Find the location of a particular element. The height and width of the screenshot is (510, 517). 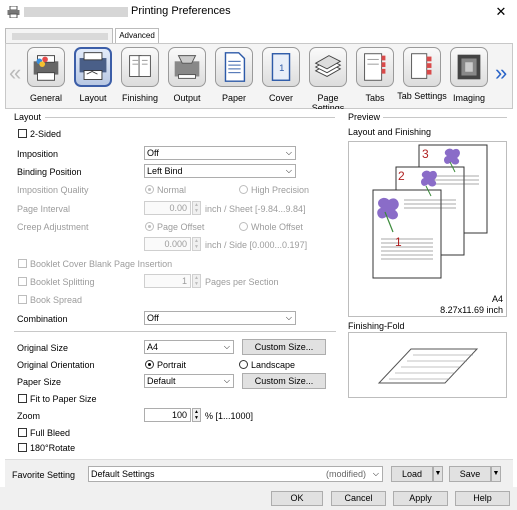

page-number-3: 3 is located at coordinates (425, 154).